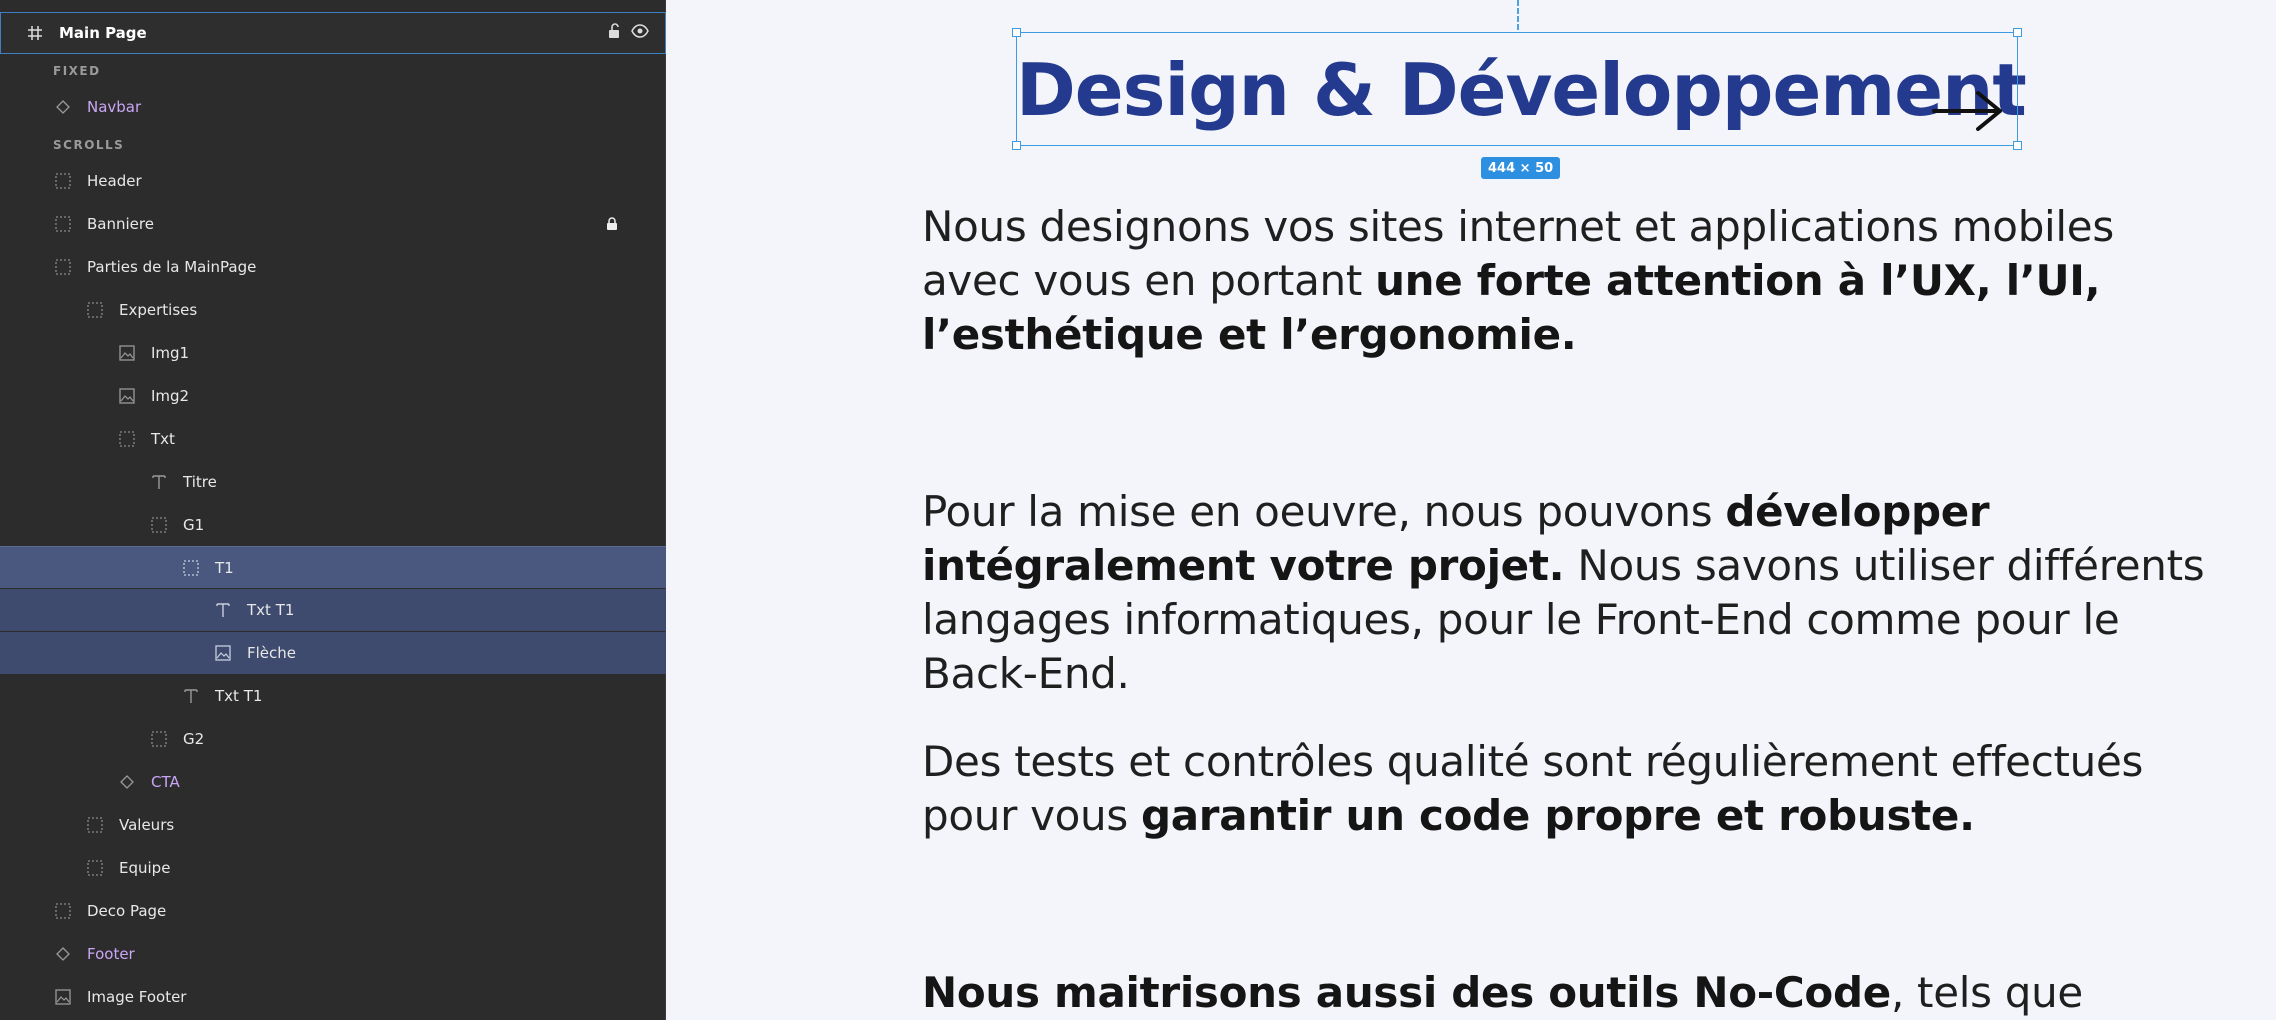  I want to click on layer-label: T1, so click(224, 567).